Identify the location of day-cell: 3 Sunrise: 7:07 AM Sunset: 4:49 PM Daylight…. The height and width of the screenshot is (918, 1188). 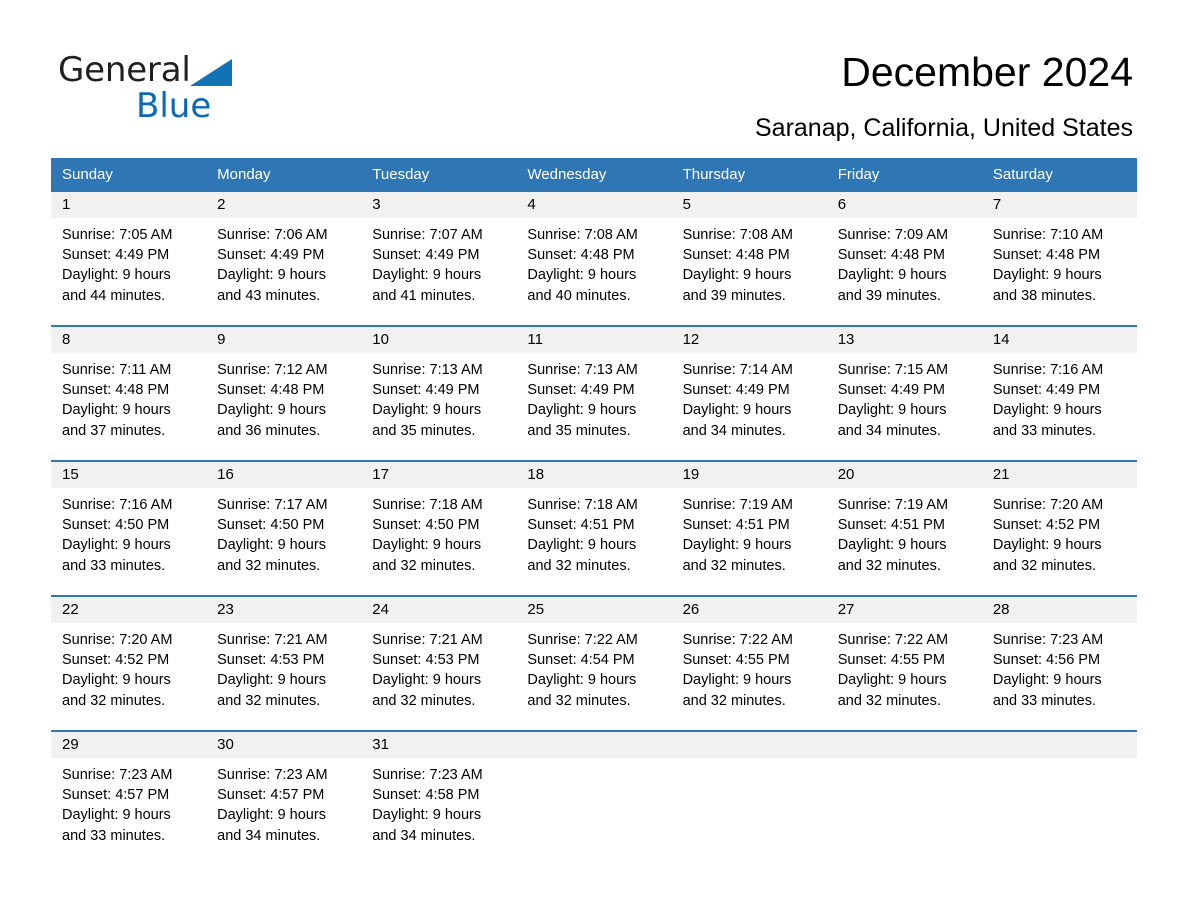
(439, 258).